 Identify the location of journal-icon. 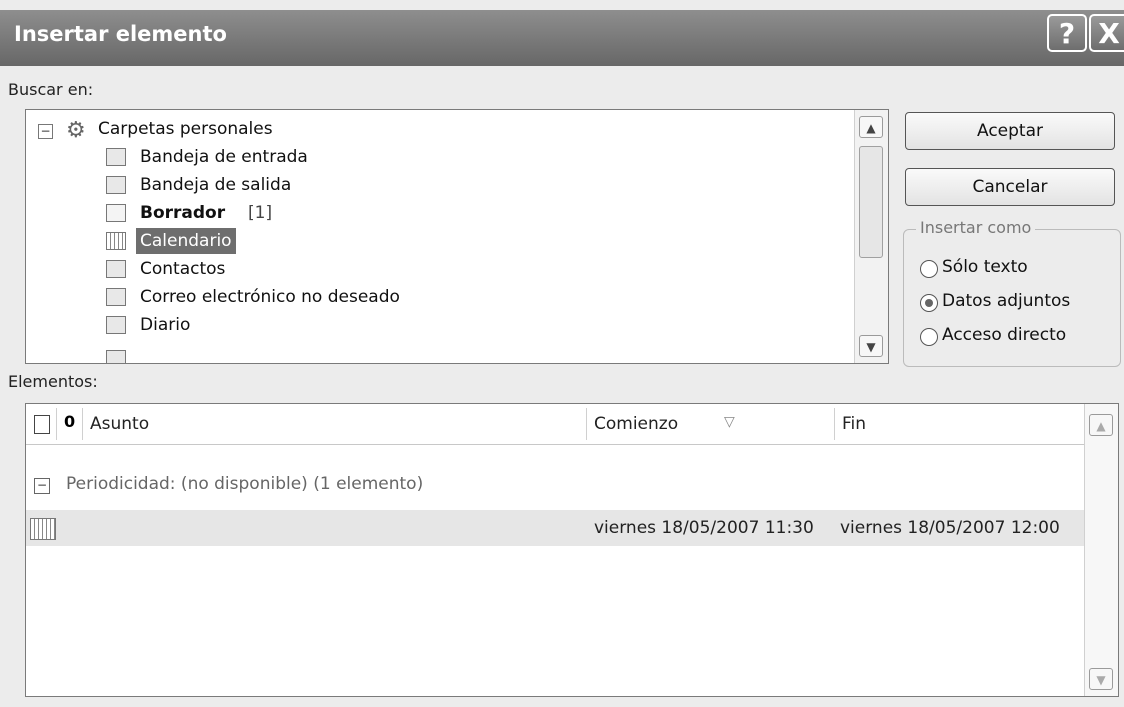
(116, 325).